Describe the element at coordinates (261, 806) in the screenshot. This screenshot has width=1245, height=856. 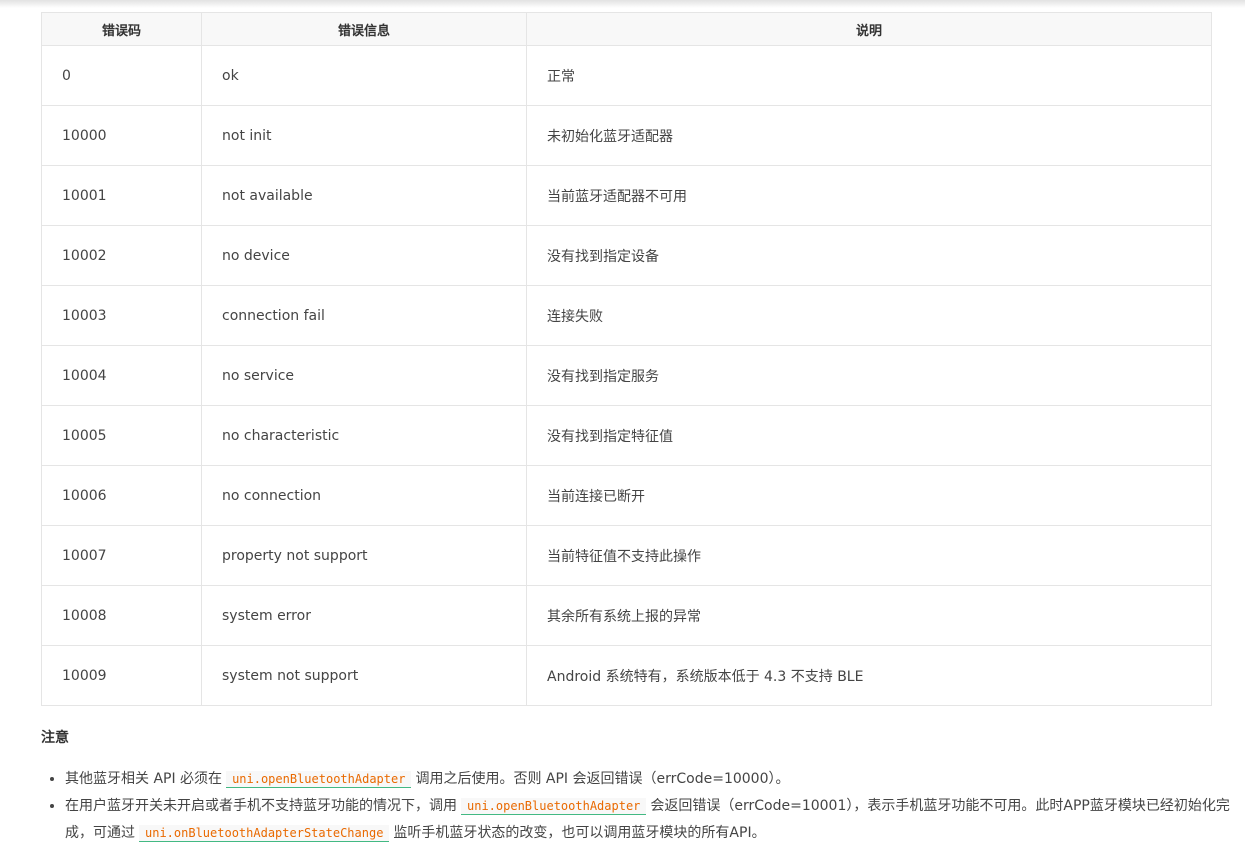
I see `note-text: 在用户蓝牙开关未开启或者手机不支持蓝牙功能的情况下，调用` at that location.